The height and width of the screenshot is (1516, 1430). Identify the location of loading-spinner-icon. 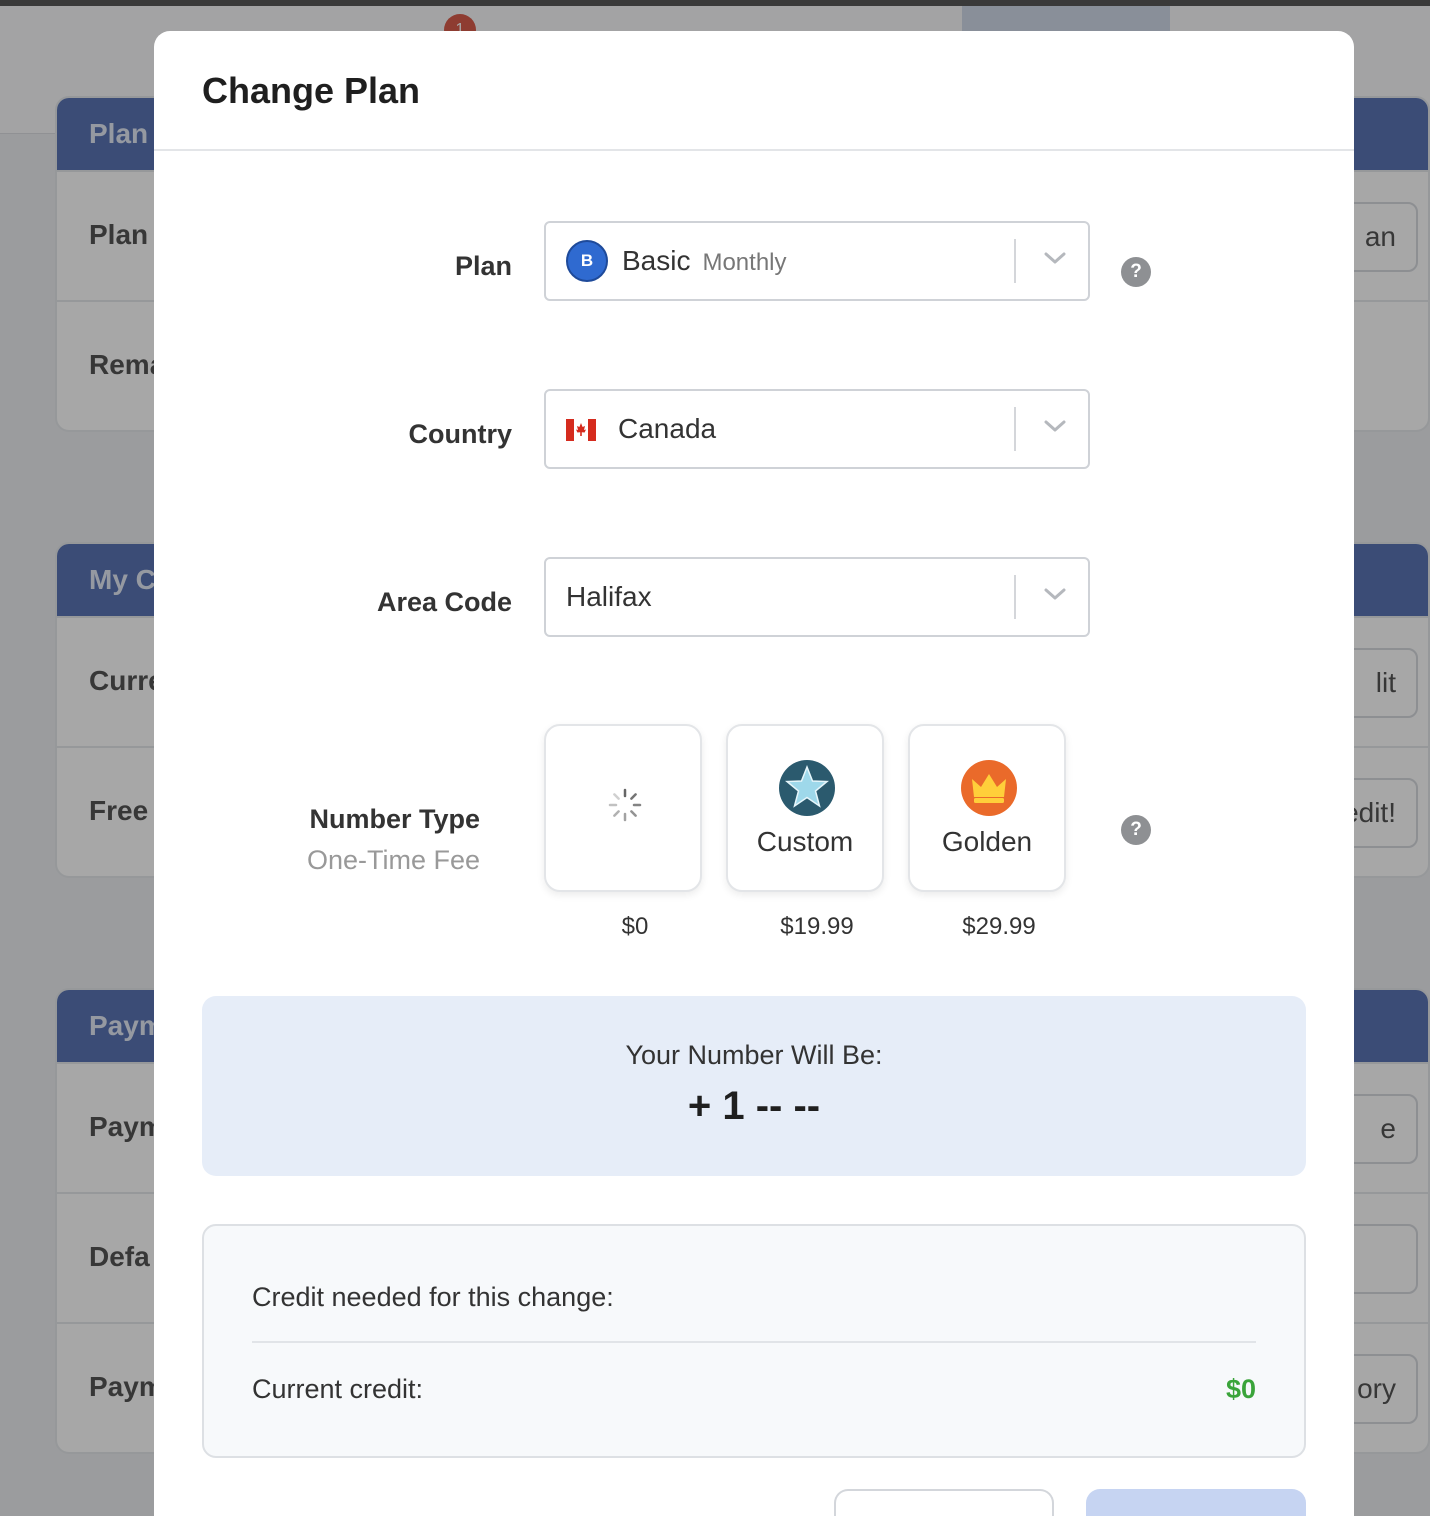
(625, 805).